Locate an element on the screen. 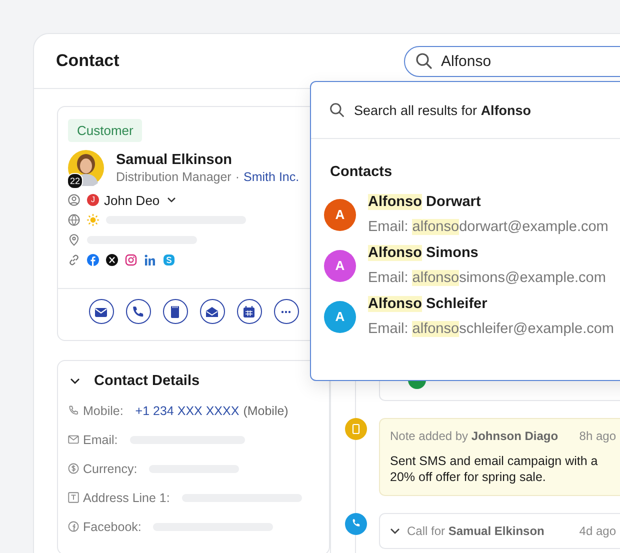  note-button is located at coordinates (175, 311).